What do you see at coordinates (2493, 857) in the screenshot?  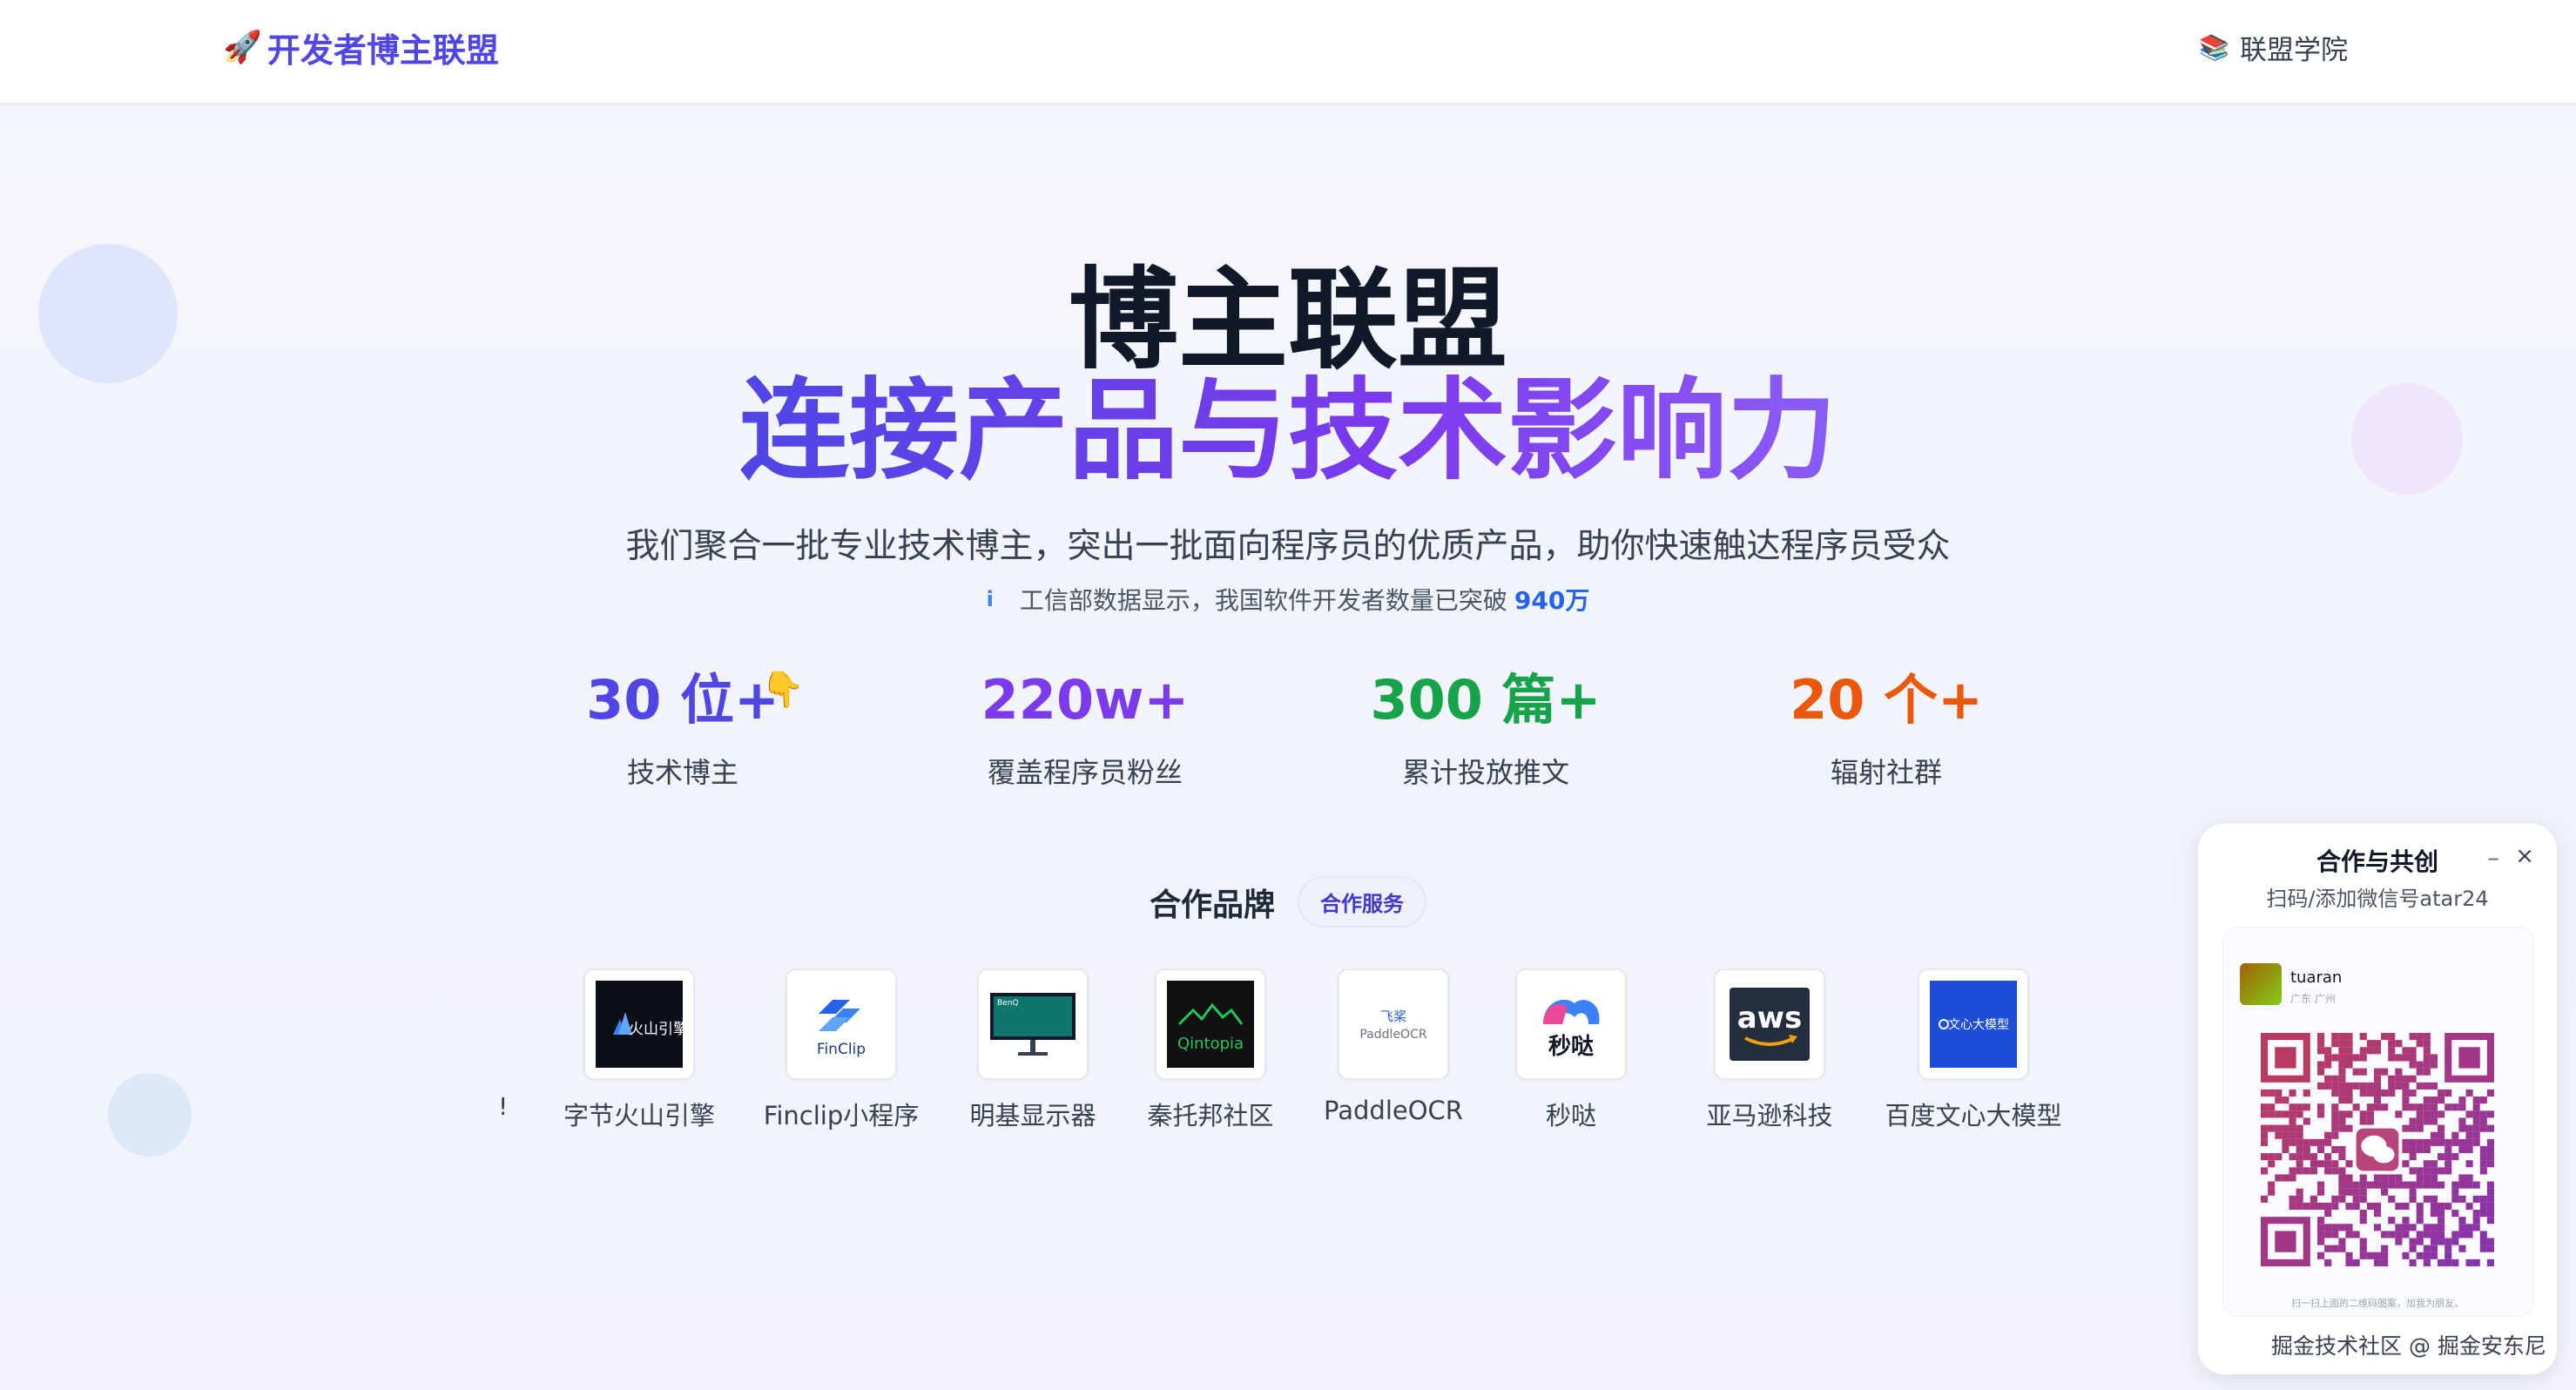 I see `minimize-button: –` at bounding box center [2493, 857].